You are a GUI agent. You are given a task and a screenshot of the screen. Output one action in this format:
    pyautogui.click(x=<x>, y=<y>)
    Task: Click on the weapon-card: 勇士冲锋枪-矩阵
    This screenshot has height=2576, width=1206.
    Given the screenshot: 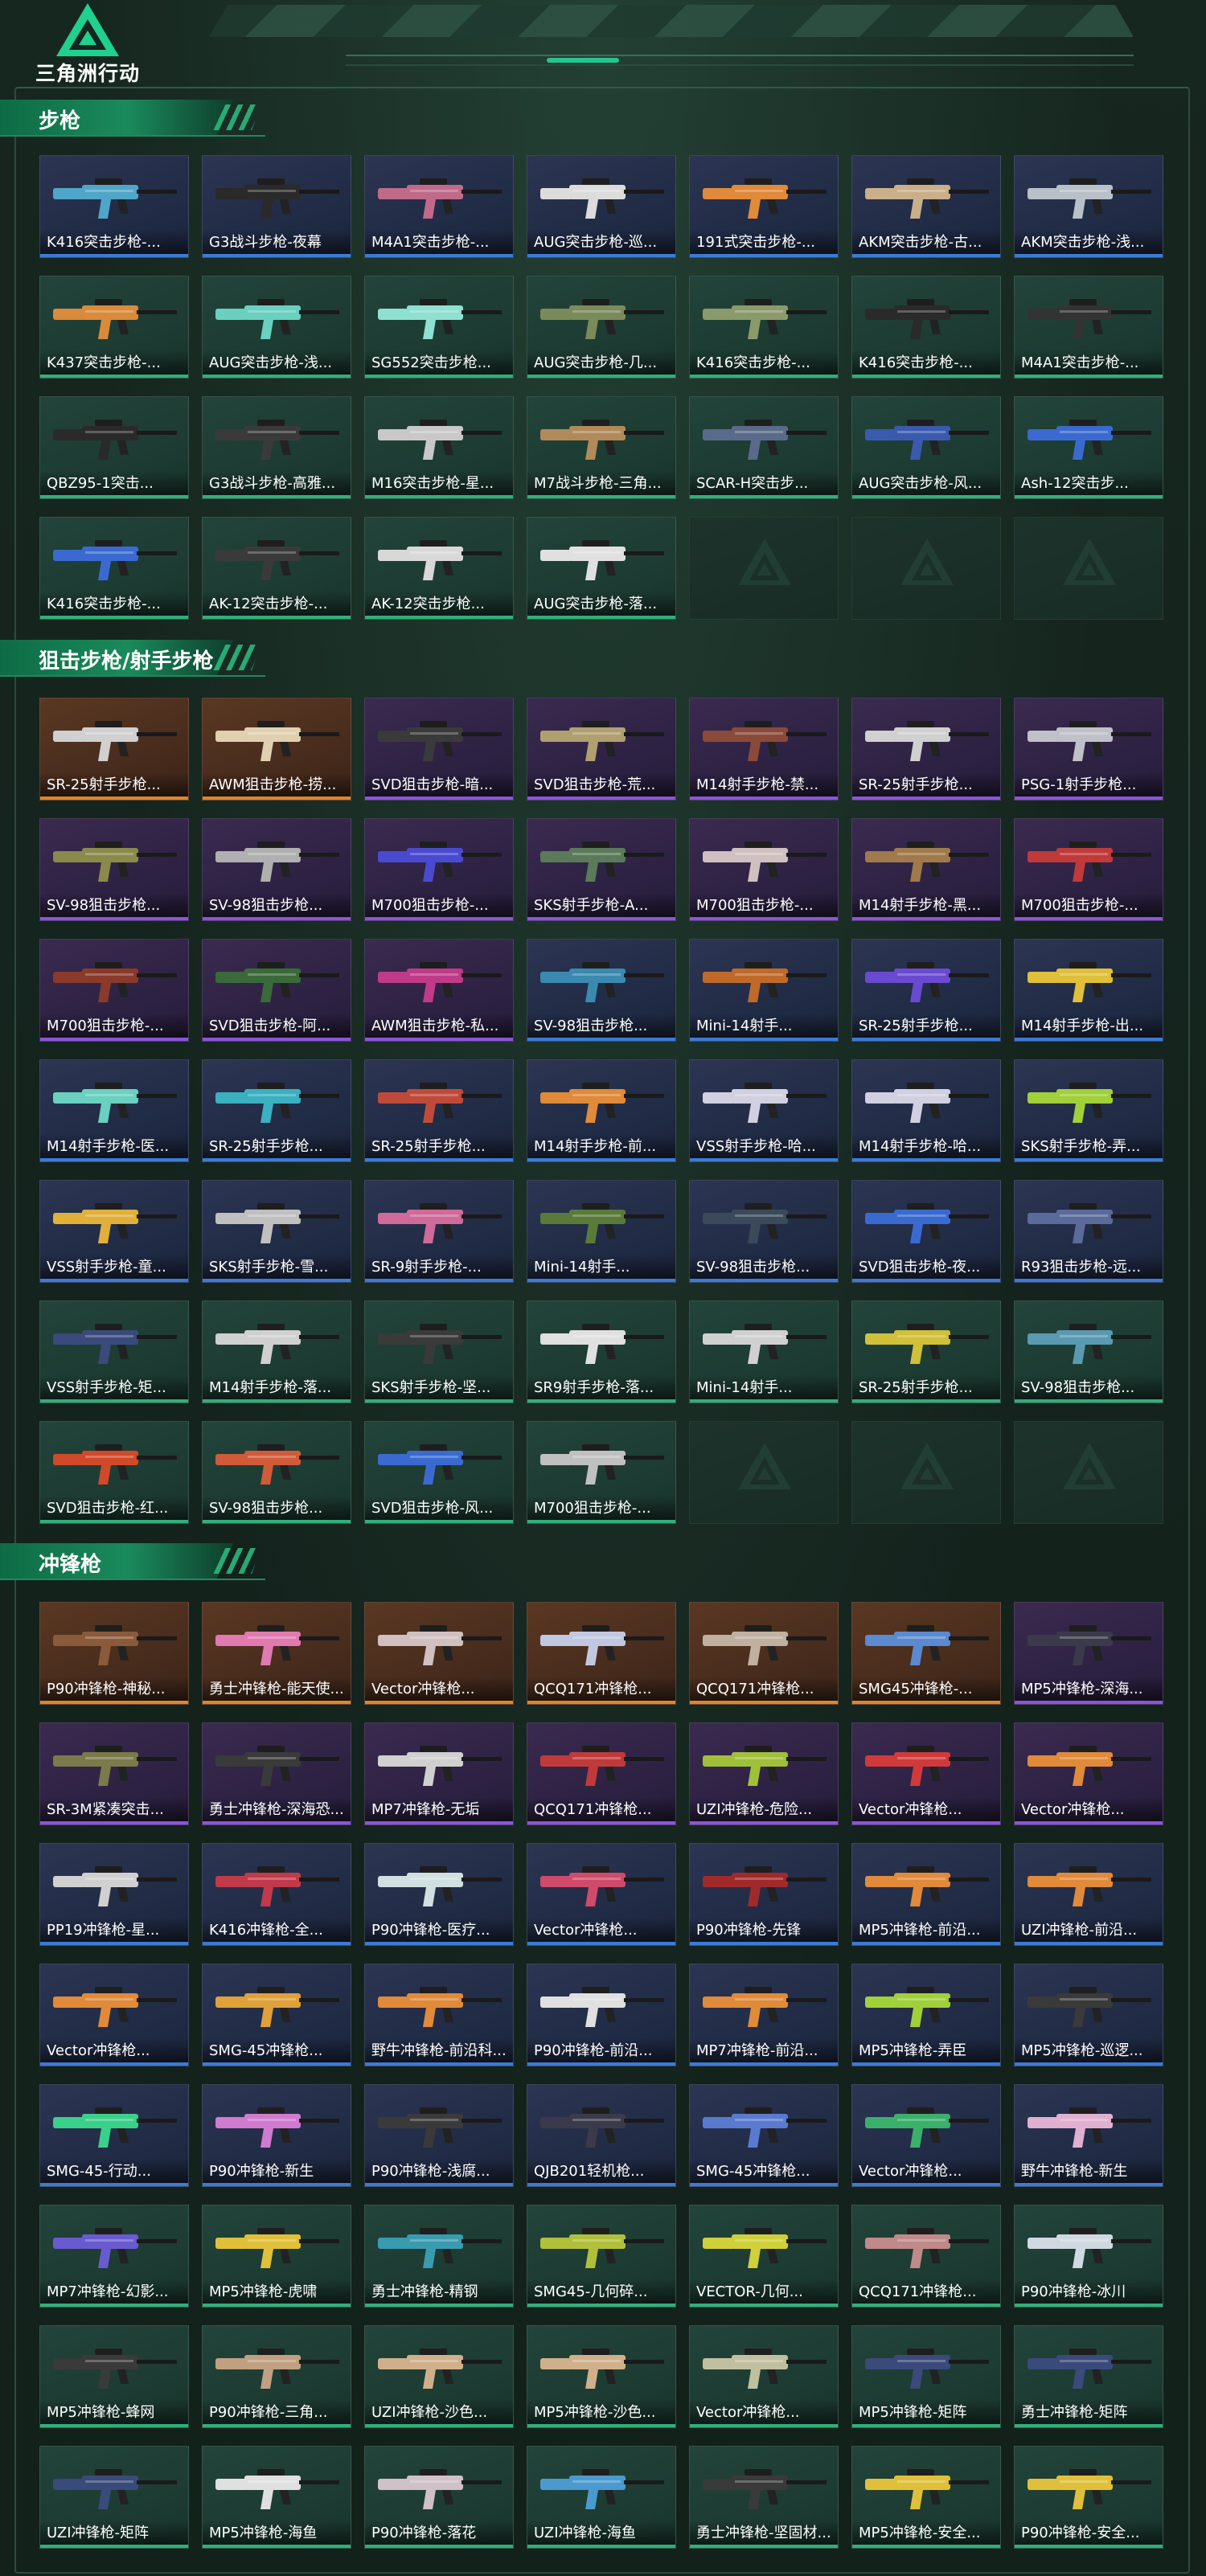 What is the action you would take?
    pyautogui.click(x=1088, y=2376)
    